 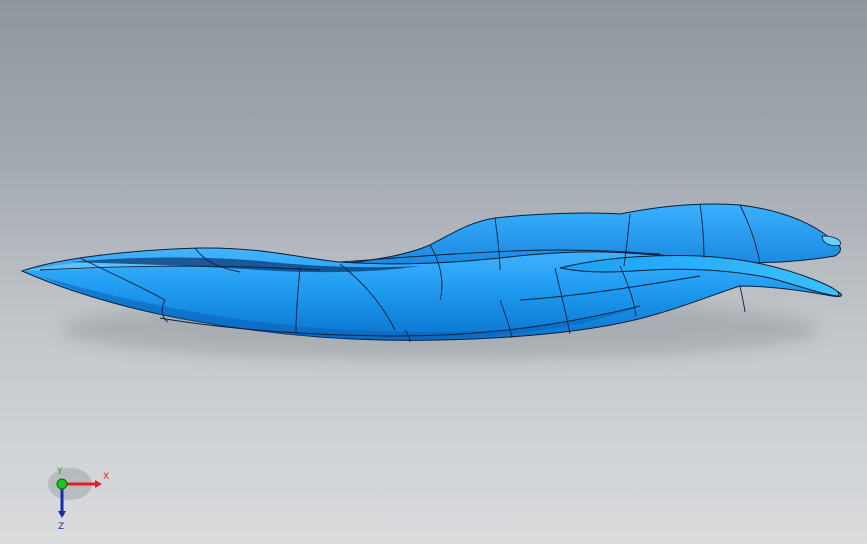 I want to click on coordinate-triad: X Y Z, so click(x=80, y=497).